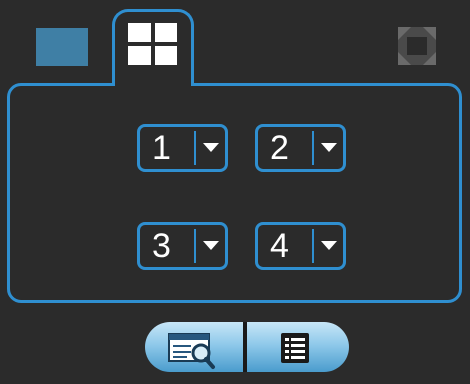 The height and width of the screenshot is (384, 470). I want to click on tab-quad-view, so click(153, 47).